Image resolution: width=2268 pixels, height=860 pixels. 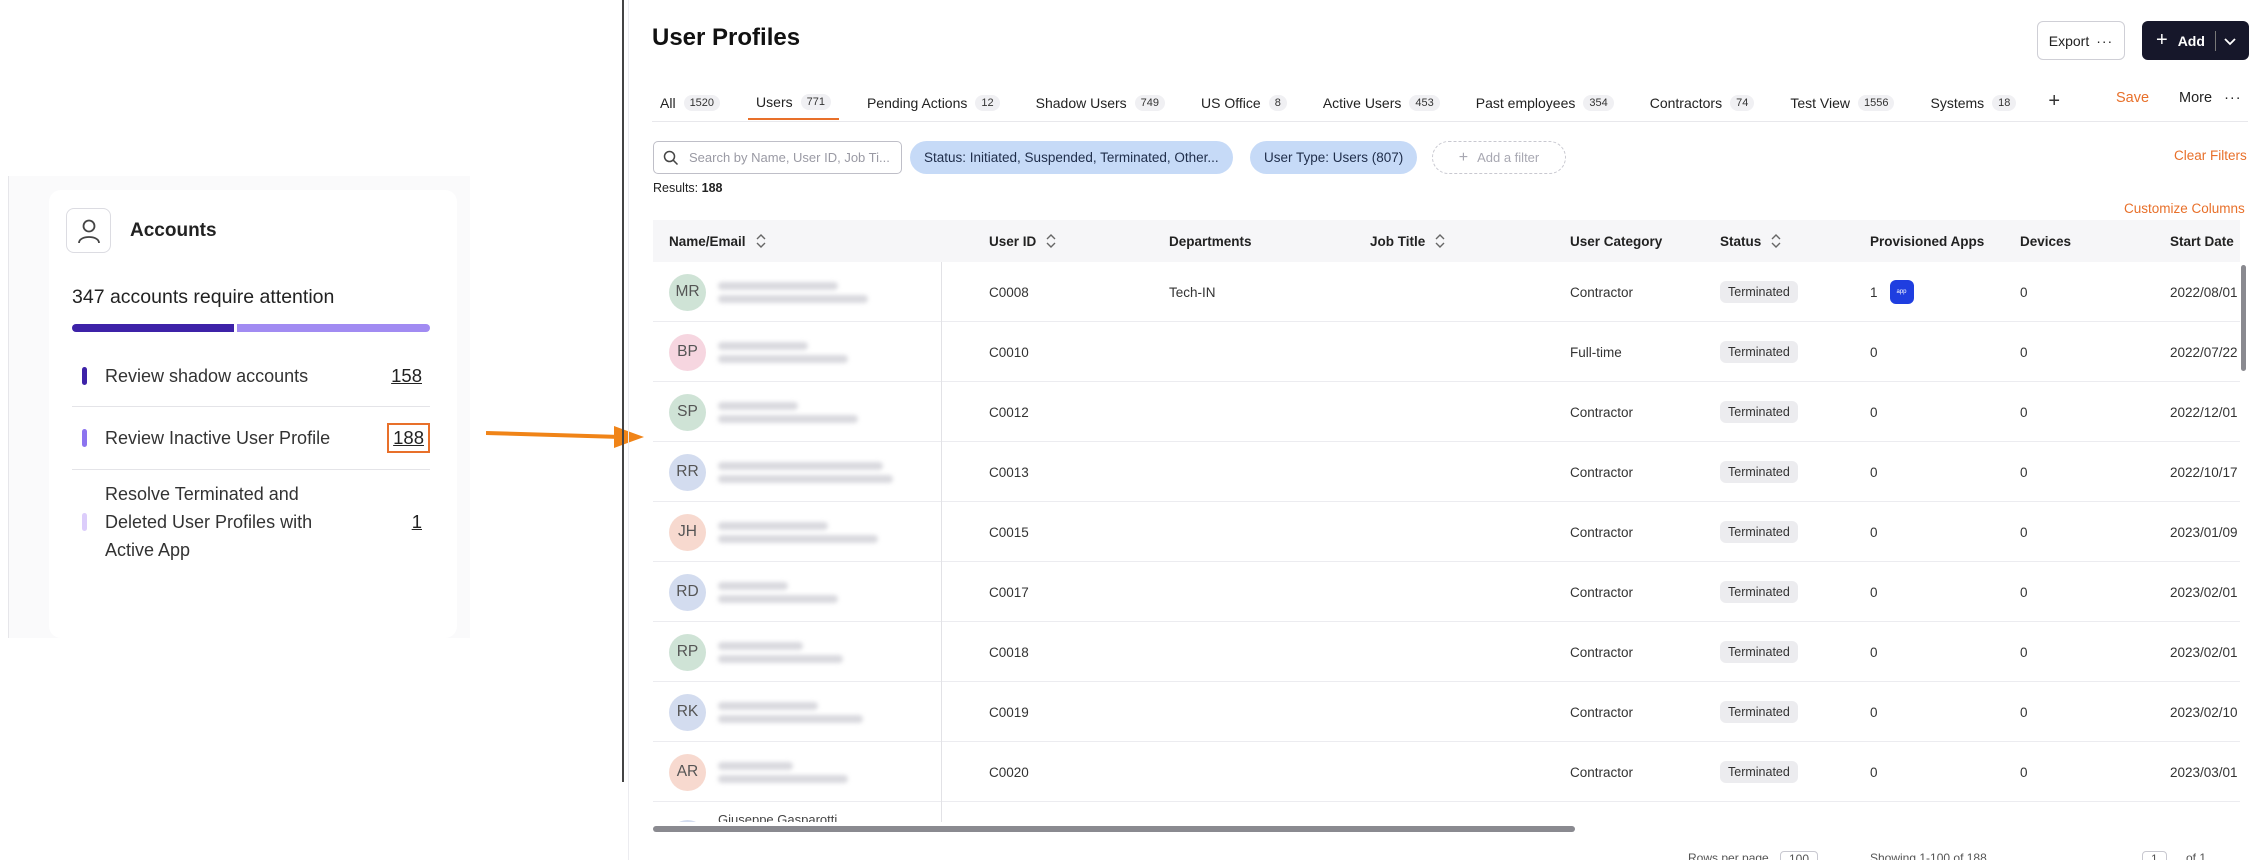 What do you see at coordinates (1009, 292) in the screenshot?
I see `user-id-cell: C0008` at bounding box center [1009, 292].